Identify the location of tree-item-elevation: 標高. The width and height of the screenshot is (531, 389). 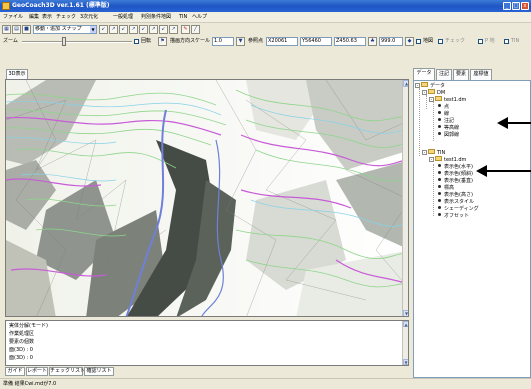
(446, 188).